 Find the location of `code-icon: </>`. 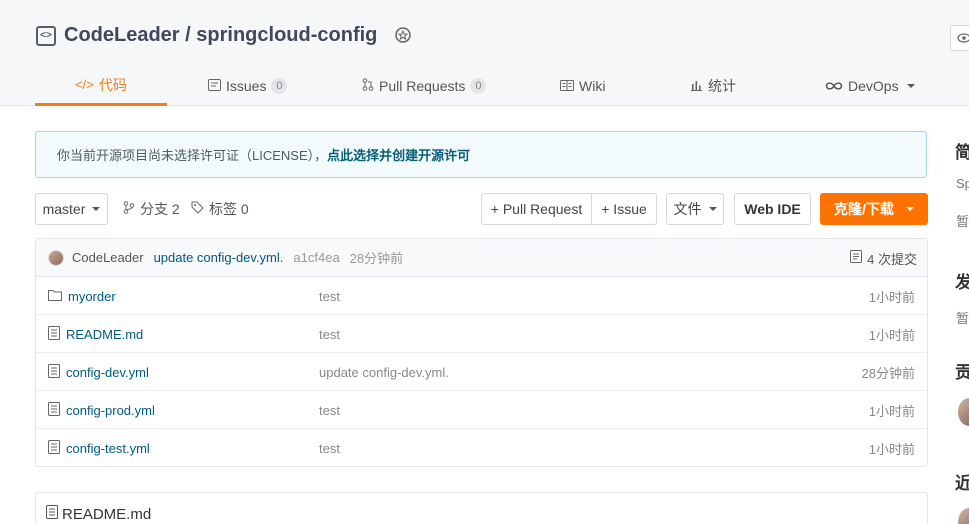

code-icon: </> is located at coordinates (84, 84).